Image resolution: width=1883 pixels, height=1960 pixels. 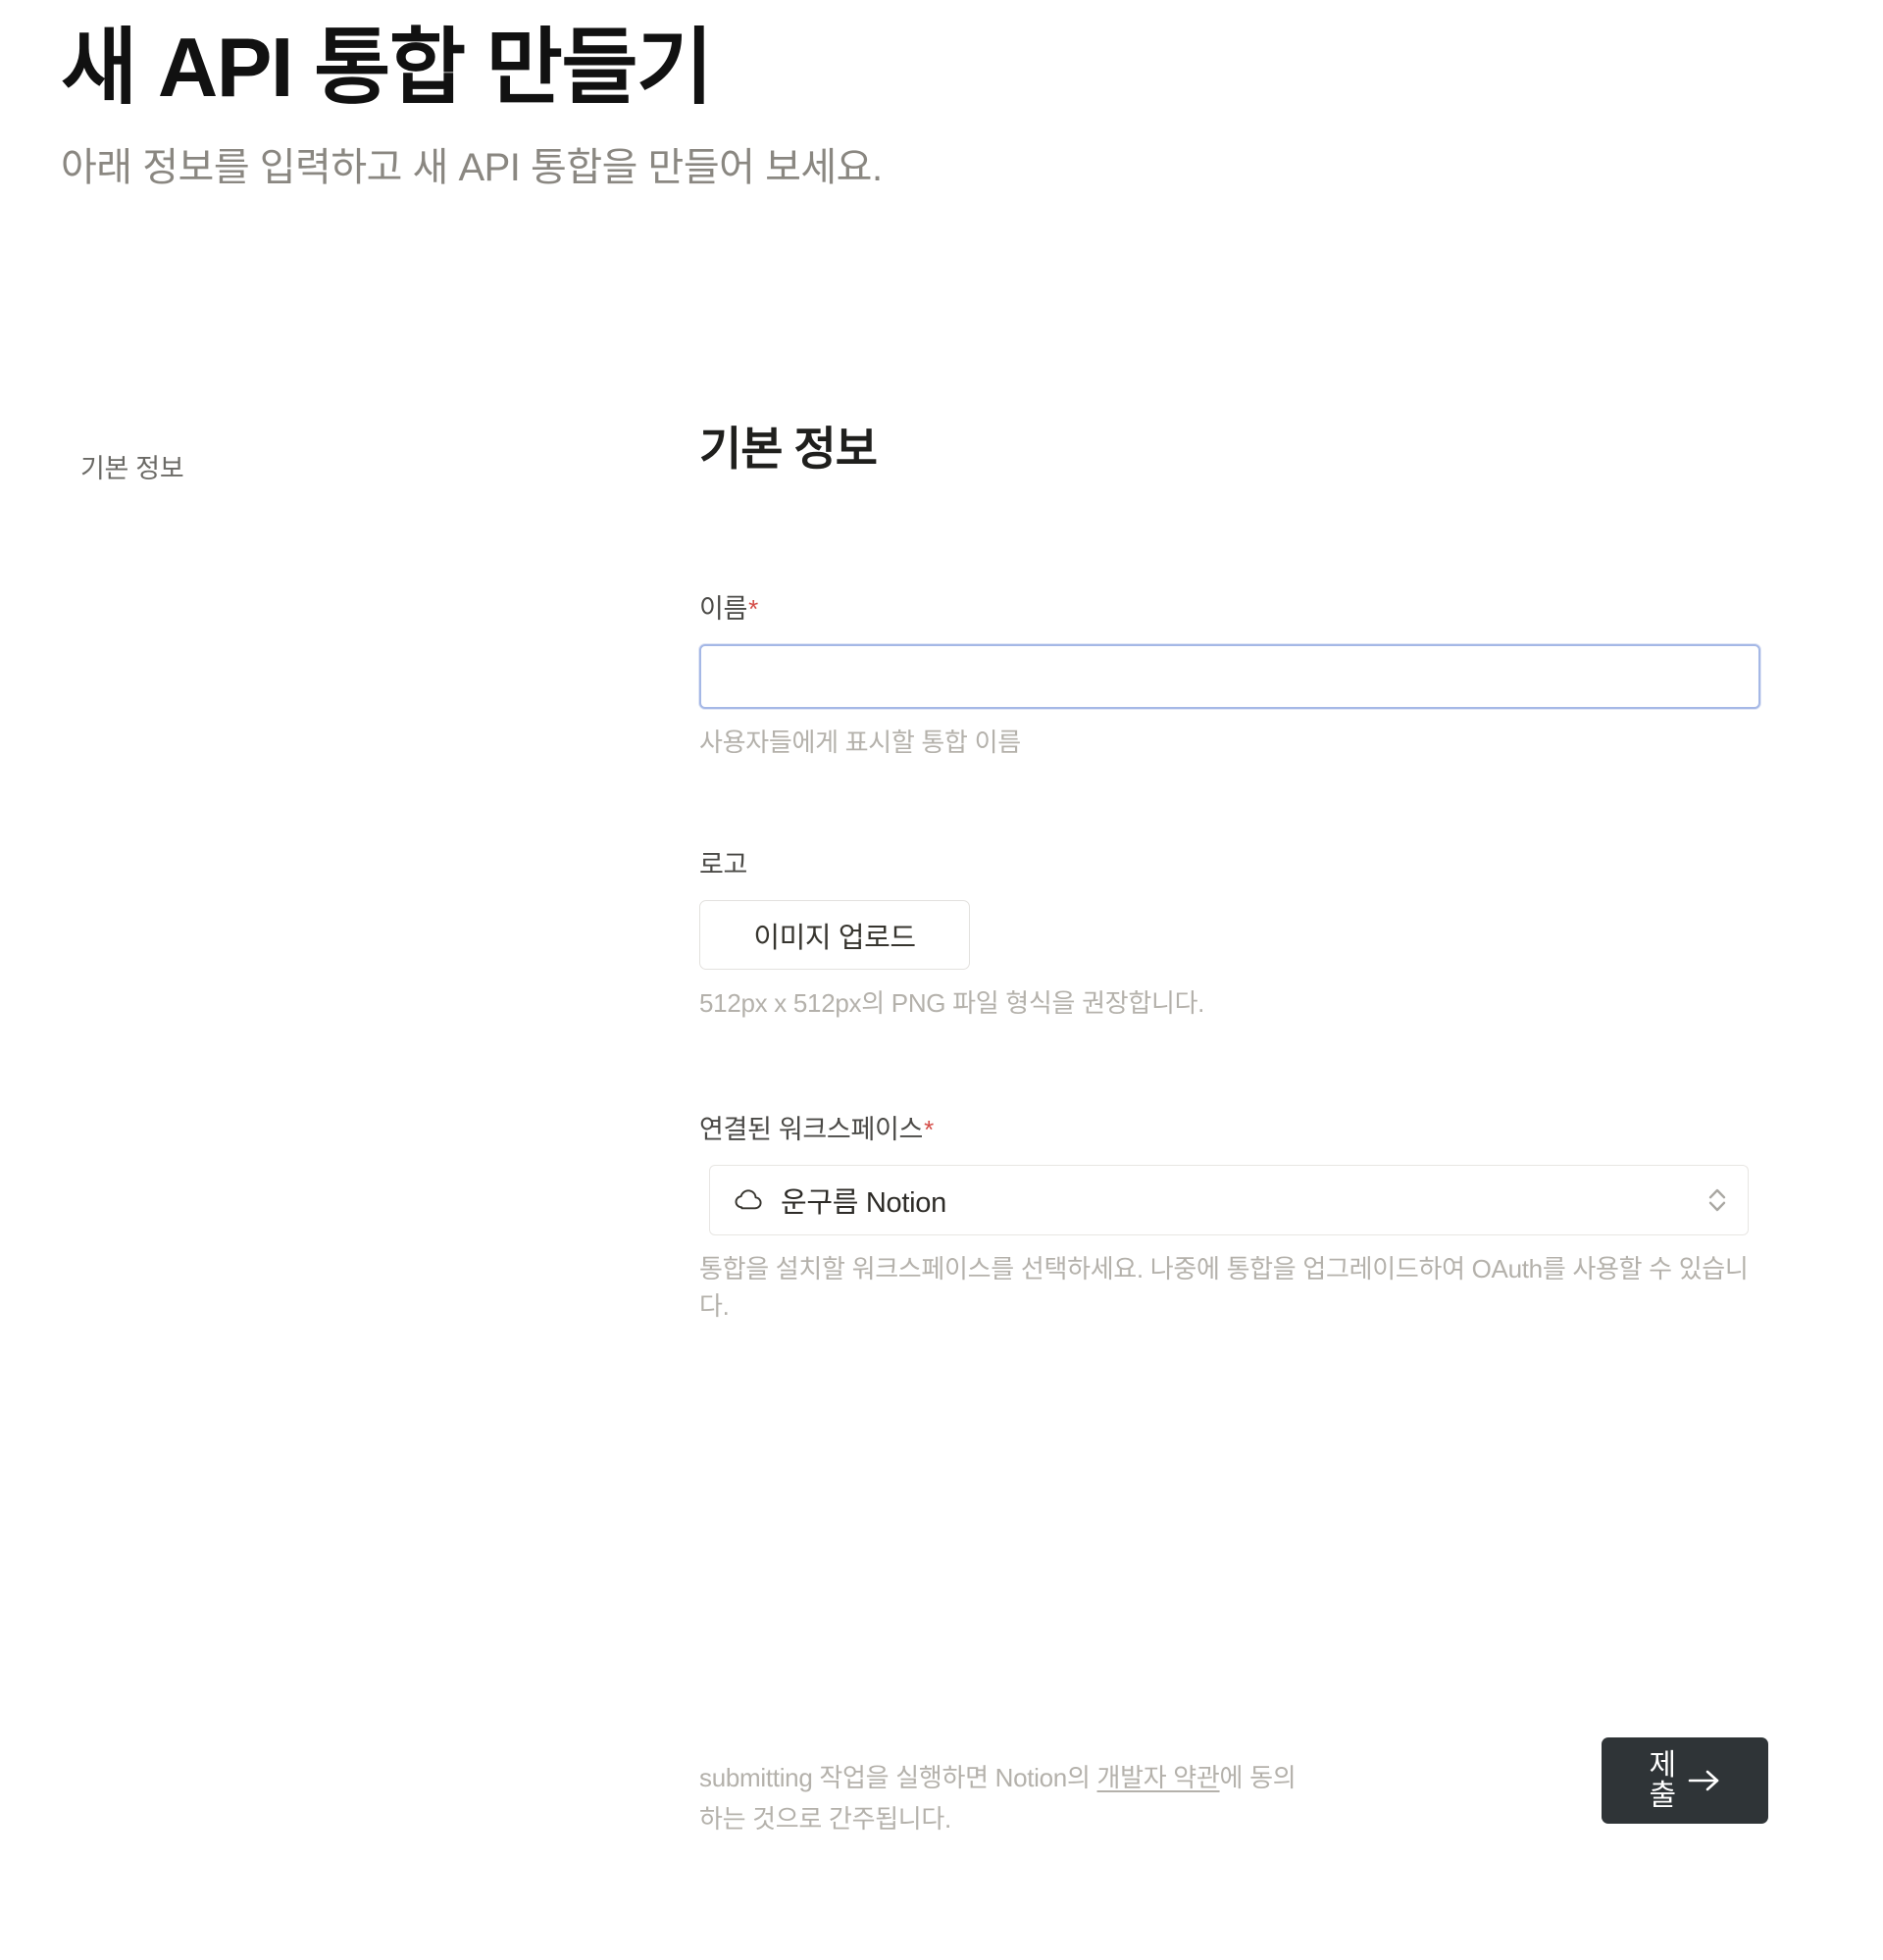 I want to click on field-name: 이름* 사용자들에게 표시할 통합 이름, so click(x=1233, y=677).